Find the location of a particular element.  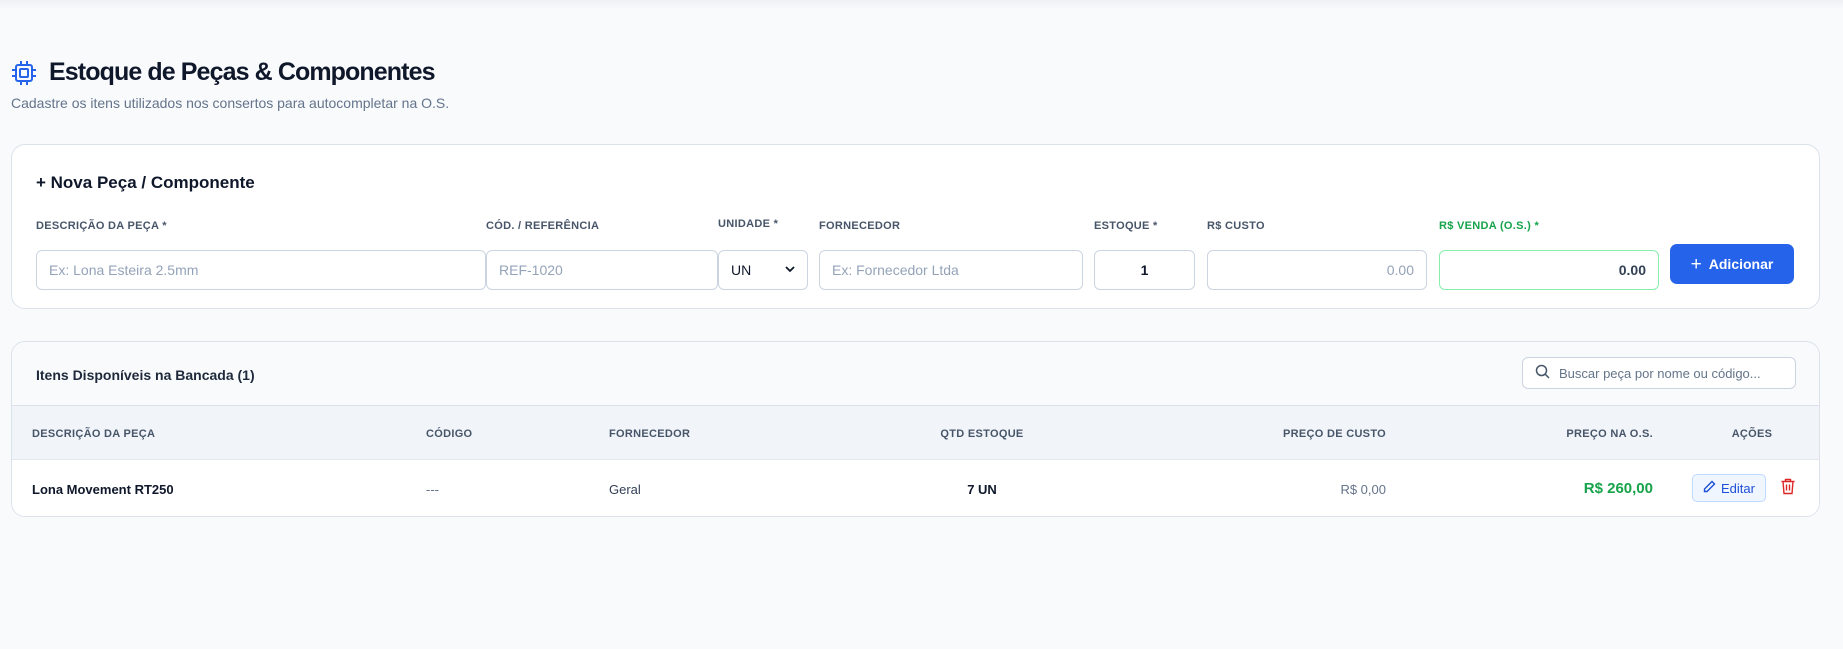

title-row: Estoque de Peças & Componentes is located at coordinates (230, 72).